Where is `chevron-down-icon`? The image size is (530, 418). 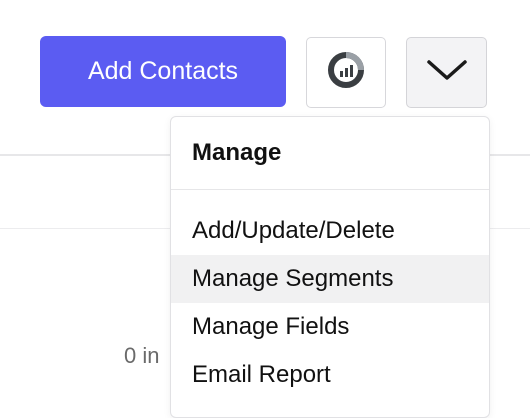
chevron-down-icon is located at coordinates (447, 72).